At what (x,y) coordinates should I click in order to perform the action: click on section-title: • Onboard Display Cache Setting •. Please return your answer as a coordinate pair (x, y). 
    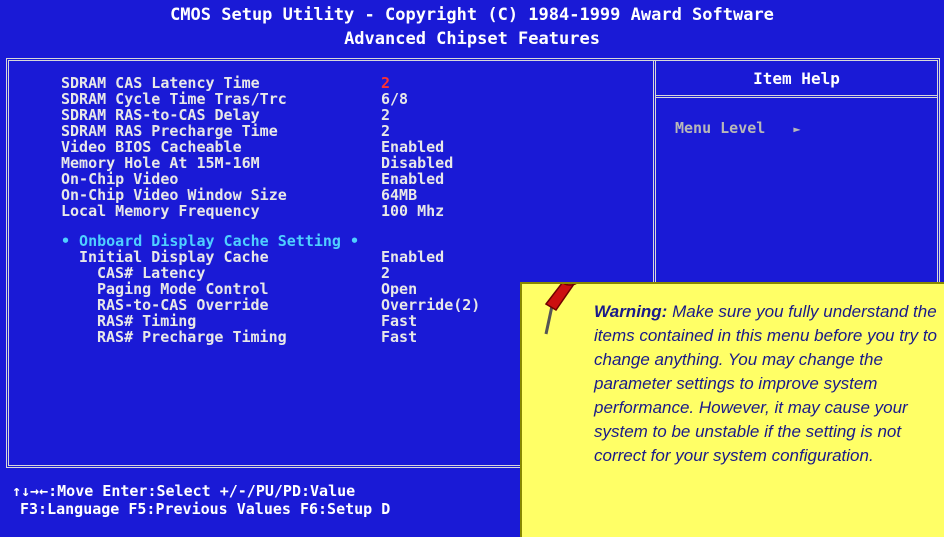
    Looking at the image, I should click on (210, 241).